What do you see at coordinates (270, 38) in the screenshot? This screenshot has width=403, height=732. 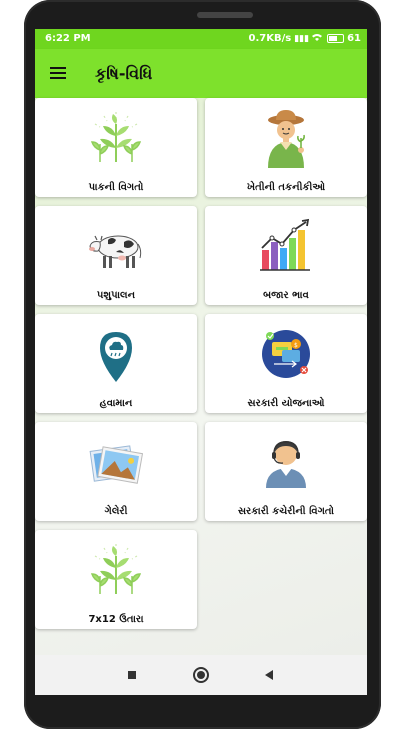 I see `network-speed: 0.7KB/s` at bounding box center [270, 38].